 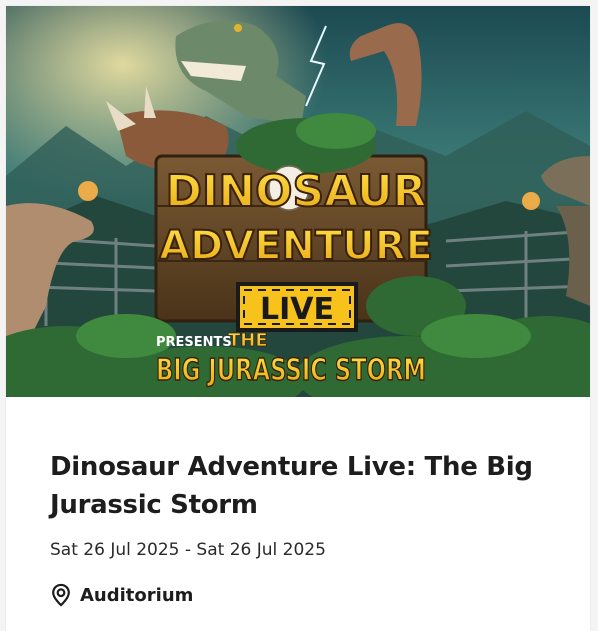 I want to click on poster-title-line1: DINOSAUR, so click(x=295, y=191).